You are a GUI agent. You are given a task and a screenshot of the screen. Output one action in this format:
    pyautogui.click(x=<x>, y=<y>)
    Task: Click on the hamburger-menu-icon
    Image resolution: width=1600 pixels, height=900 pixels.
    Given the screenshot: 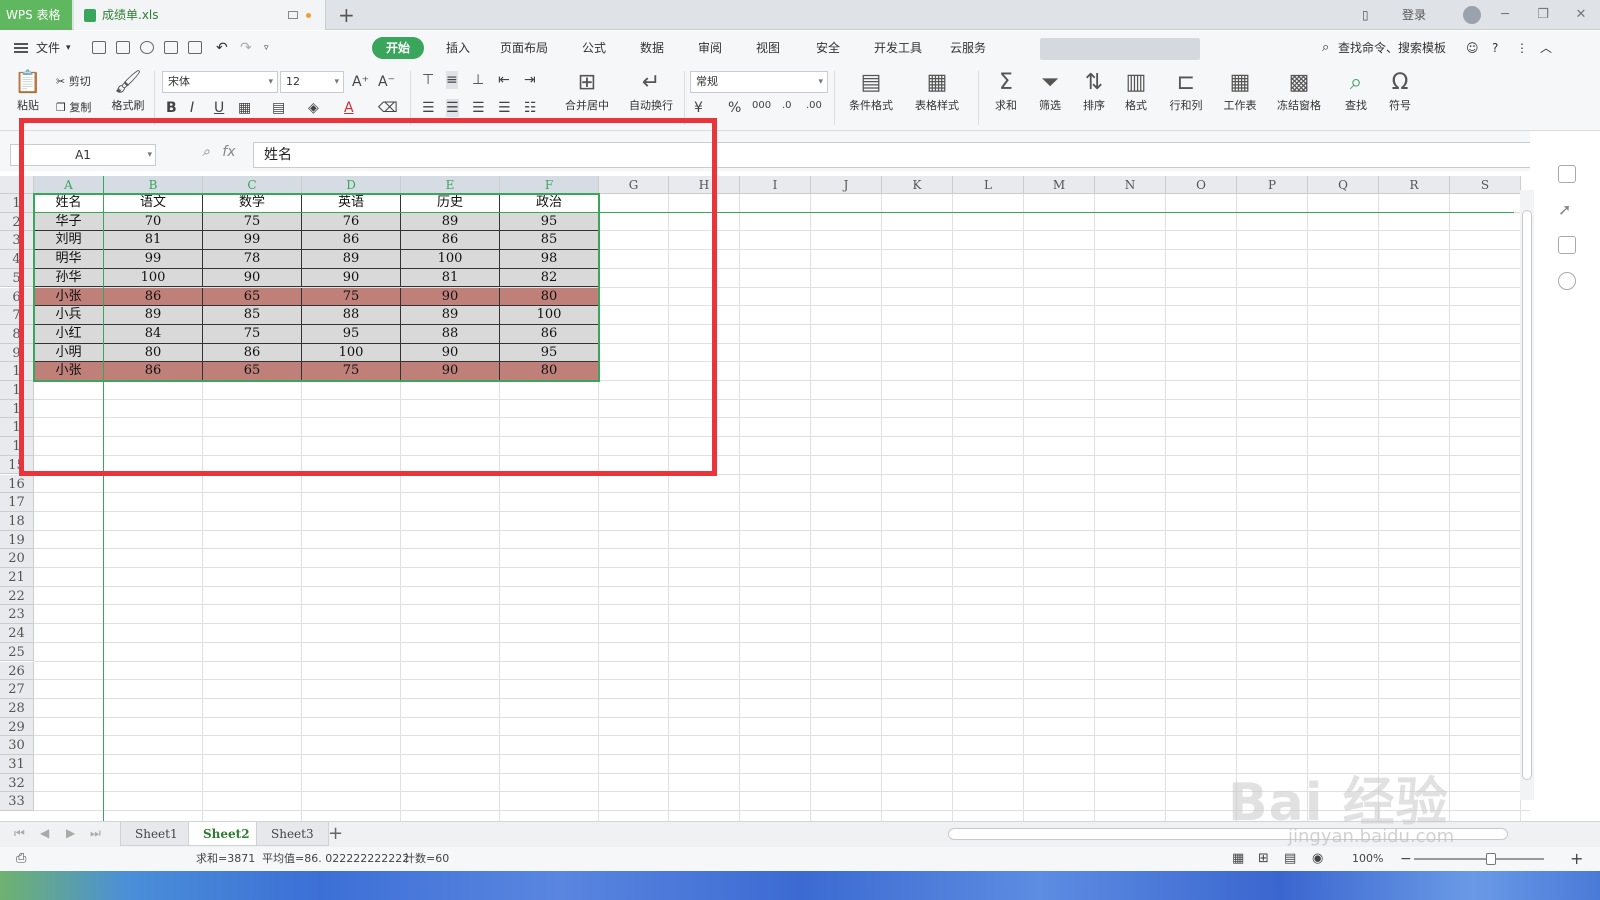 What is the action you would take?
    pyautogui.click(x=21, y=48)
    